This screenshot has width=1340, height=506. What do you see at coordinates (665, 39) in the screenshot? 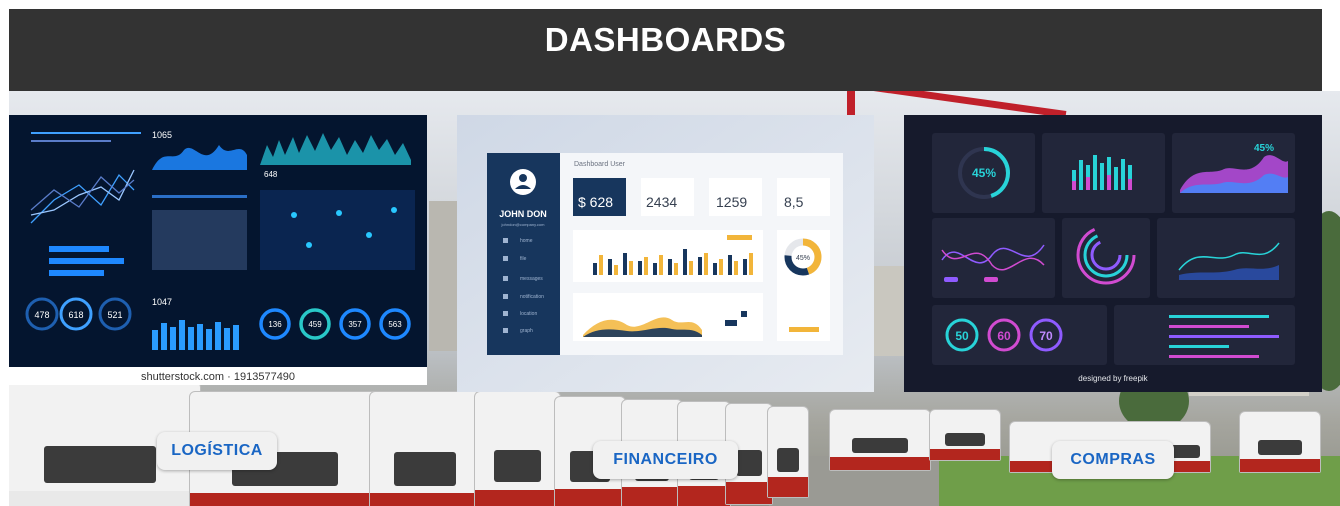
I see `page-title: DASHBOARDS` at bounding box center [665, 39].